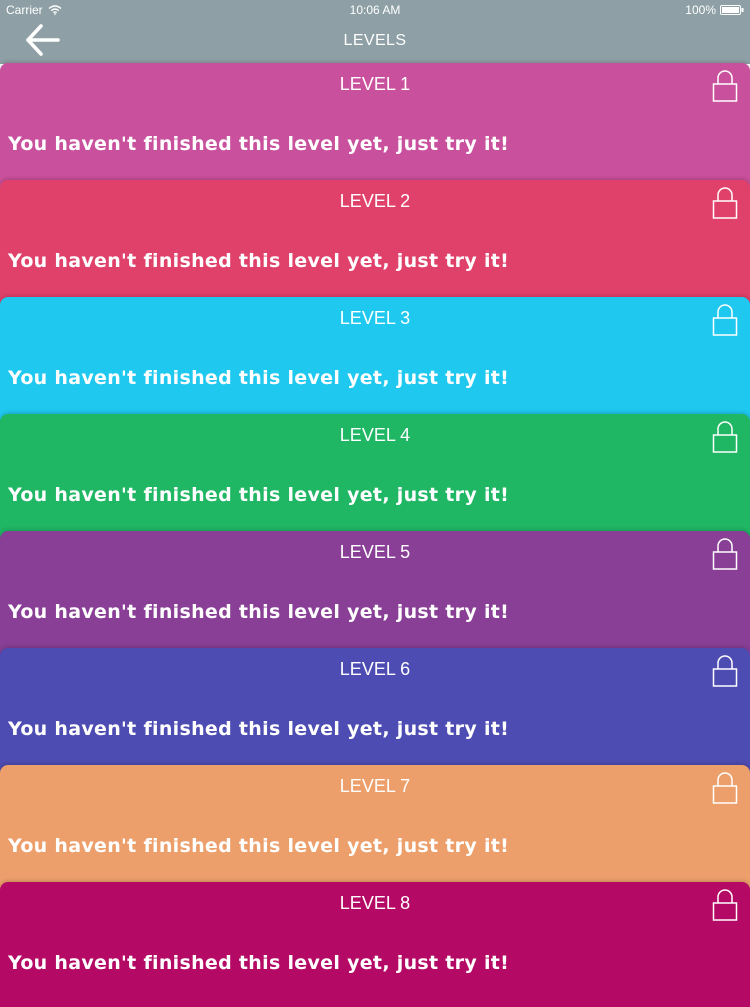  What do you see at coordinates (700, 10) in the screenshot?
I see `battery-percentage: 100%` at bounding box center [700, 10].